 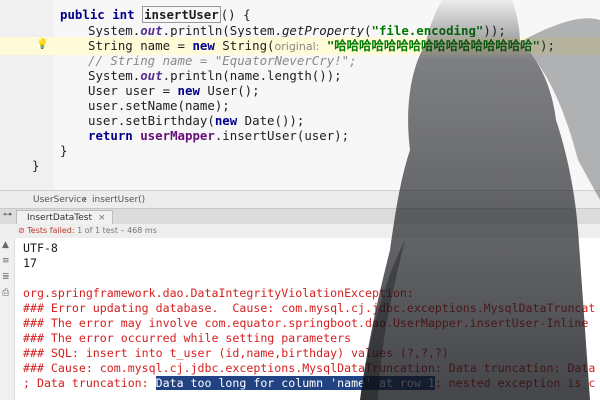 What do you see at coordinates (140, 45) in the screenshot?
I see `code-text: String name =` at bounding box center [140, 45].